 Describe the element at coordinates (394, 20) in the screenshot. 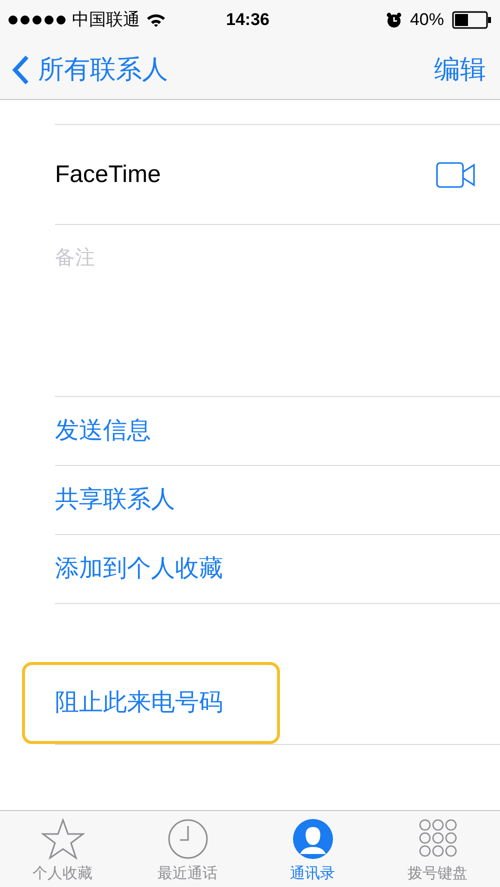

I see `alarm-icon` at that location.